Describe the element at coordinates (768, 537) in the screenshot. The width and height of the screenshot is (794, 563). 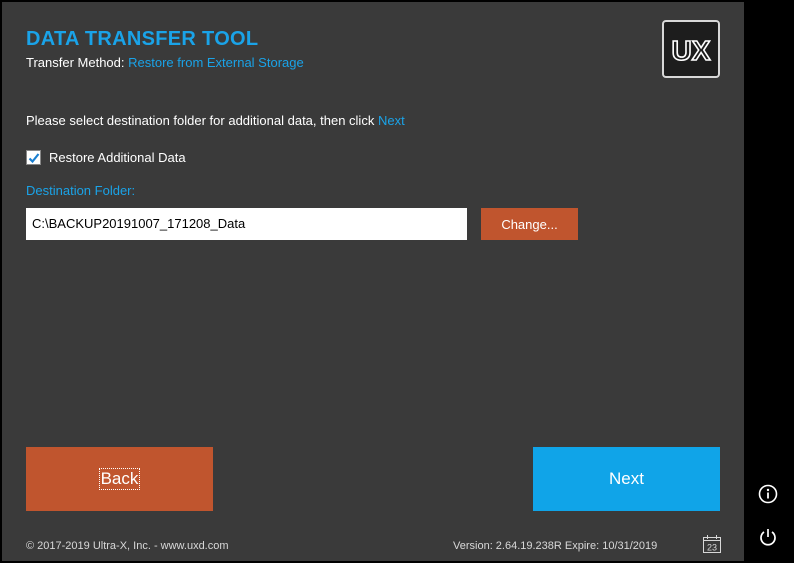
I see `power-icon` at that location.